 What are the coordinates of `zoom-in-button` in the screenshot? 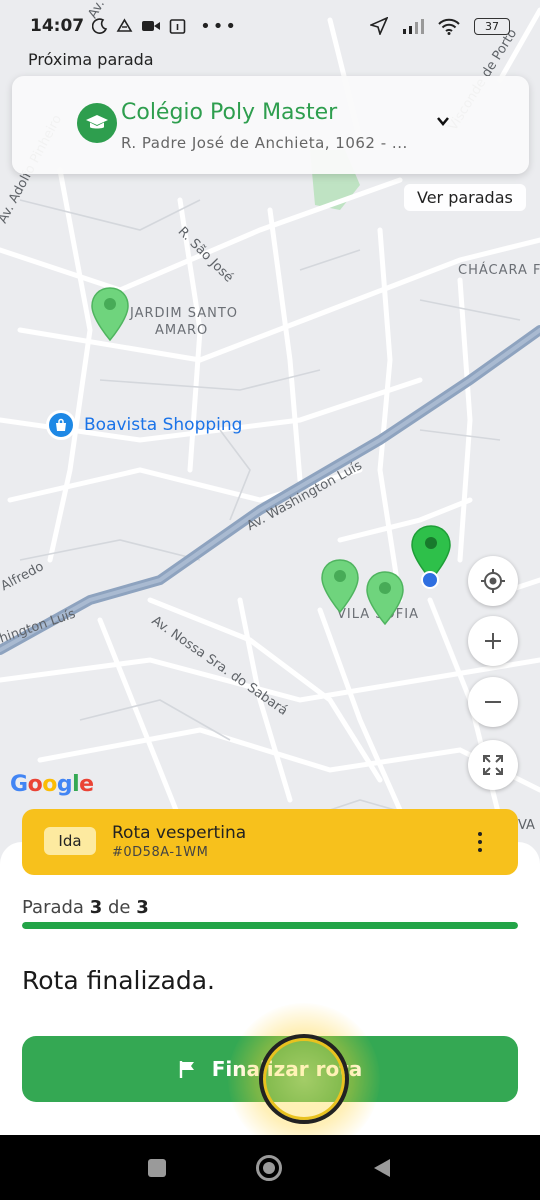 It's located at (493, 641).